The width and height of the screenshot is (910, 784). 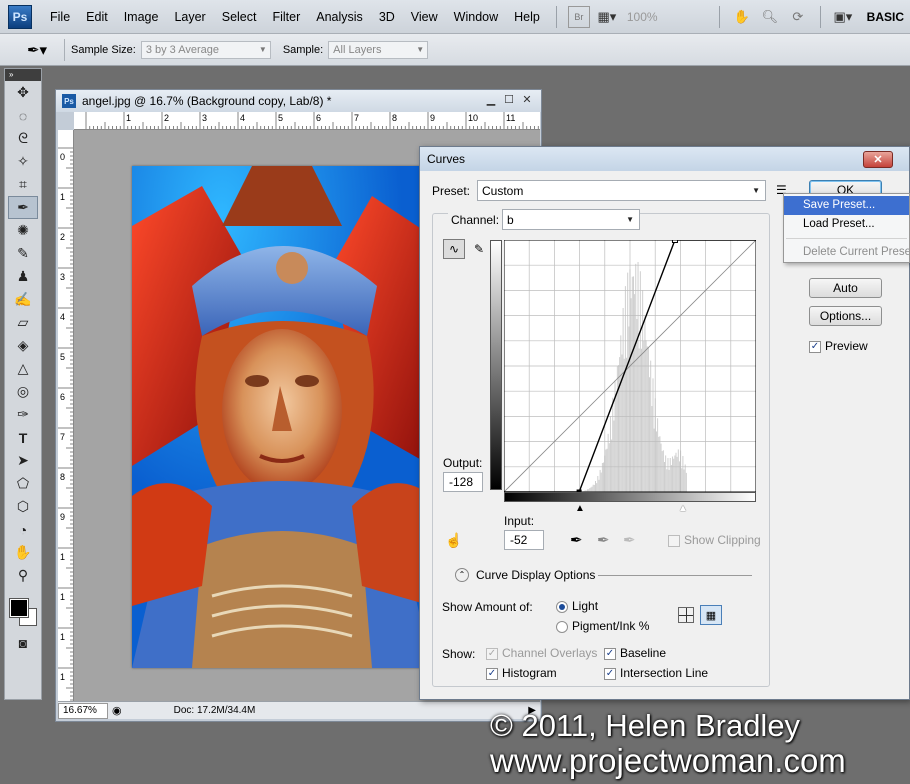 What do you see at coordinates (23, 253) in the screenshot?
I see `brush-tool-icon: ✎` at bounding box center [23, 253].